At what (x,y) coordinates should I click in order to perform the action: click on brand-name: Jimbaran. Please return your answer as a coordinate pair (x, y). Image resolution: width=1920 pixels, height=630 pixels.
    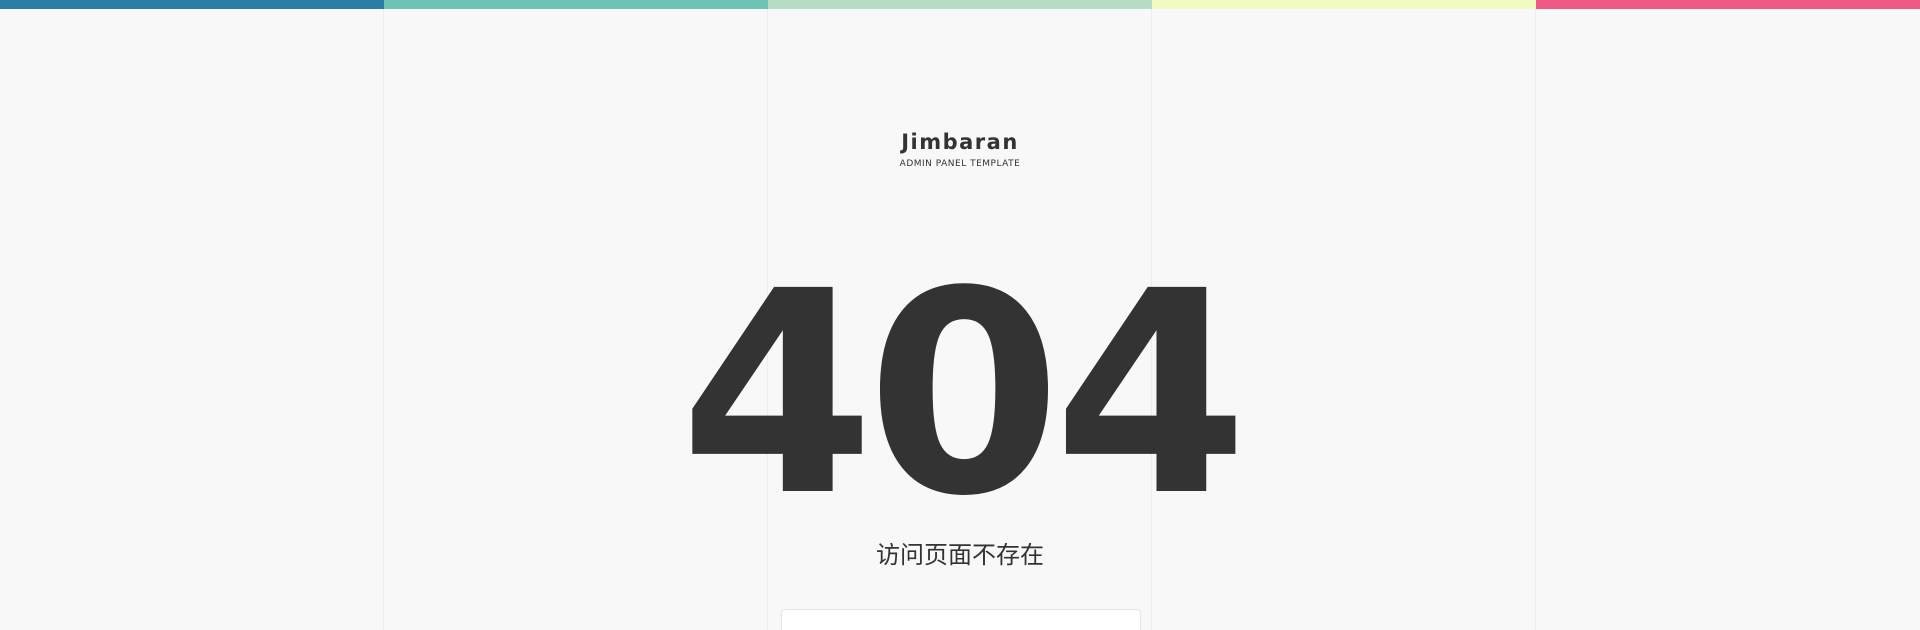
    Looking at the image, I should click on (960, 142).